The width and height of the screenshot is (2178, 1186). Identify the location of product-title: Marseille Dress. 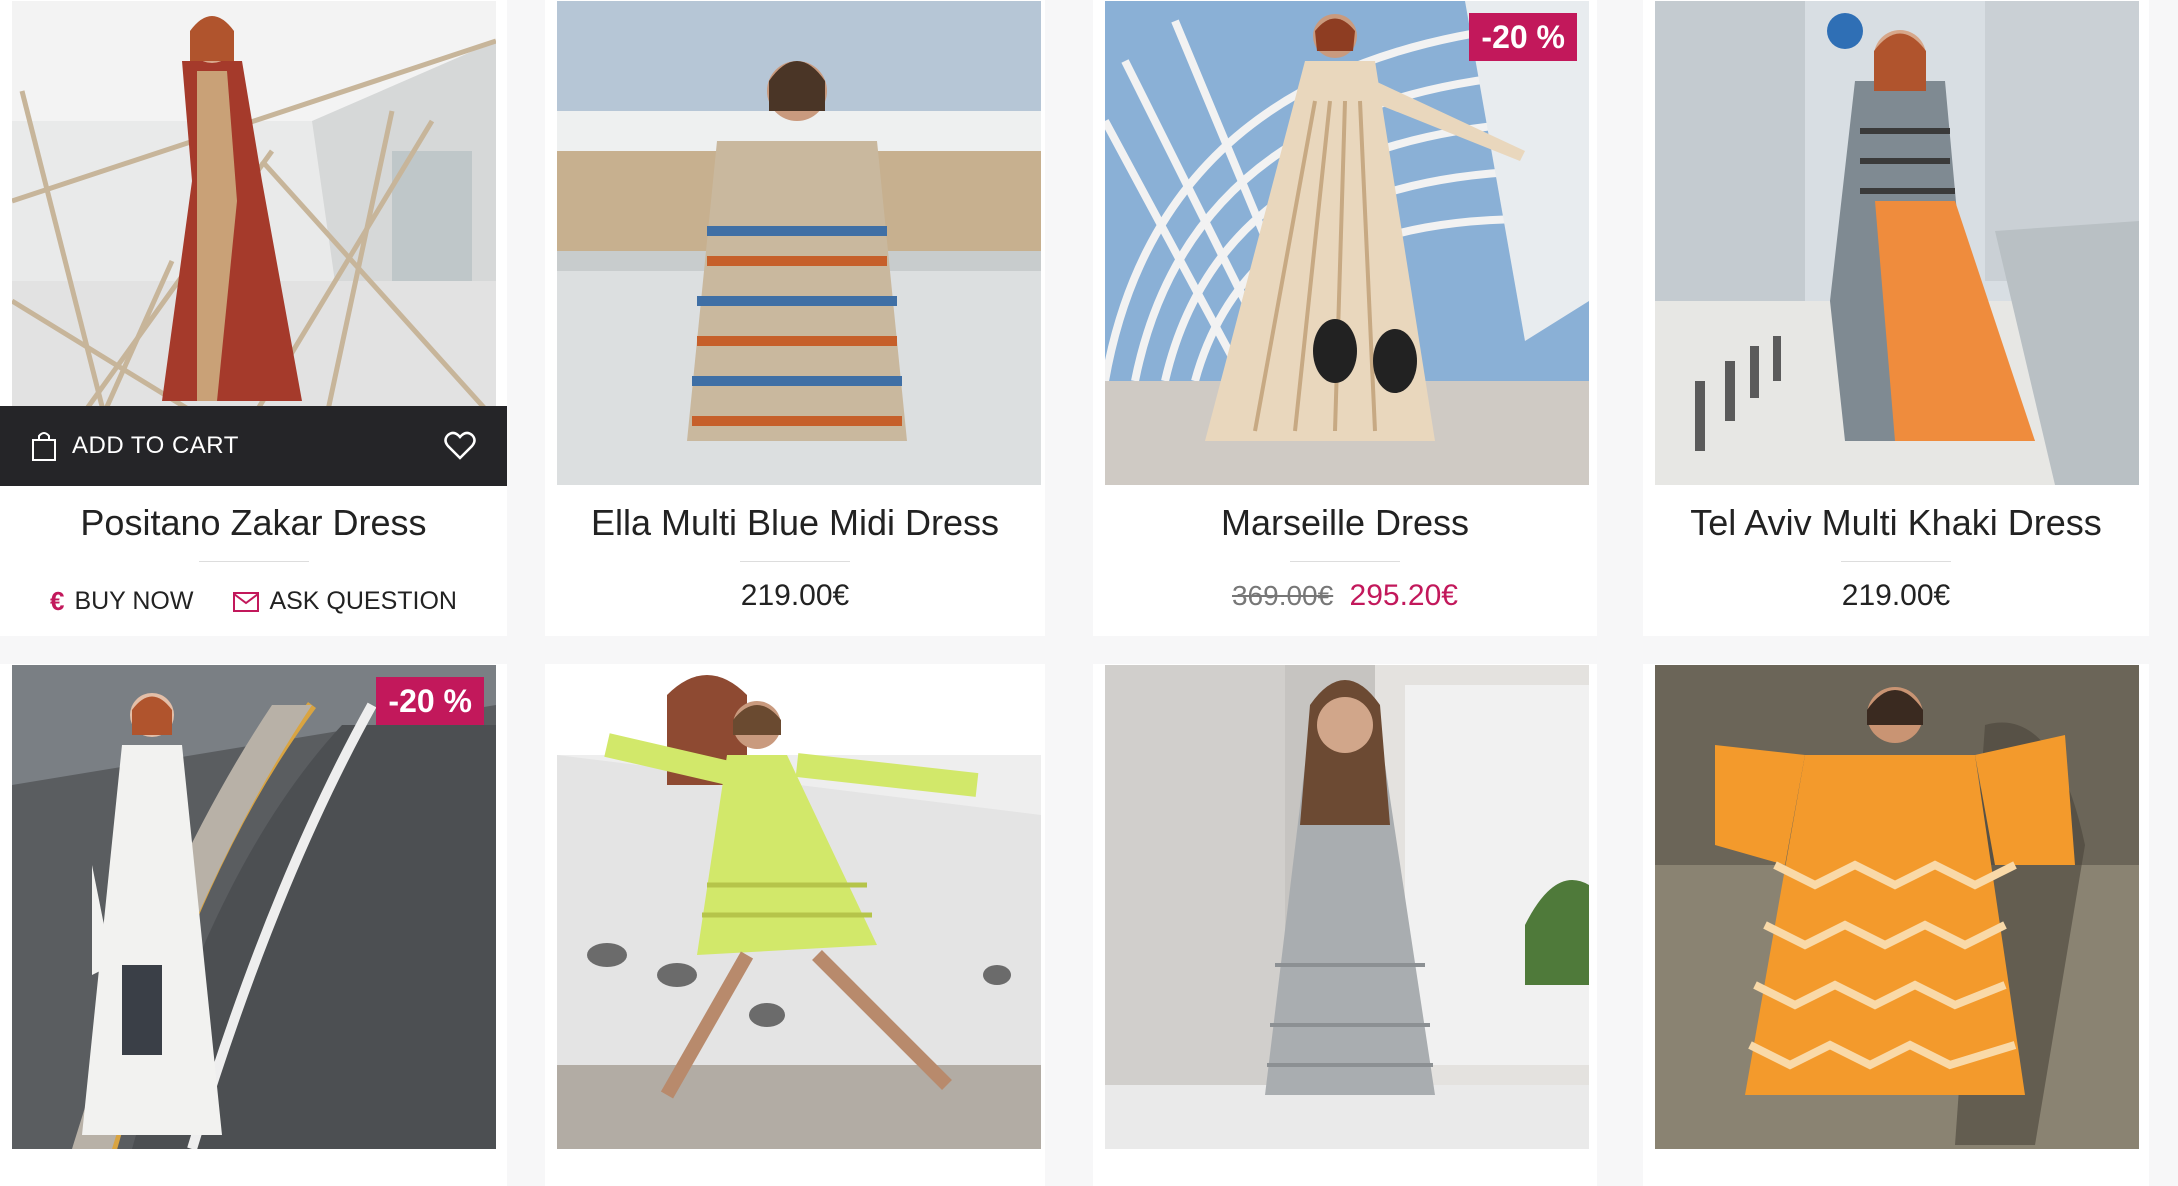
(1345, 523).